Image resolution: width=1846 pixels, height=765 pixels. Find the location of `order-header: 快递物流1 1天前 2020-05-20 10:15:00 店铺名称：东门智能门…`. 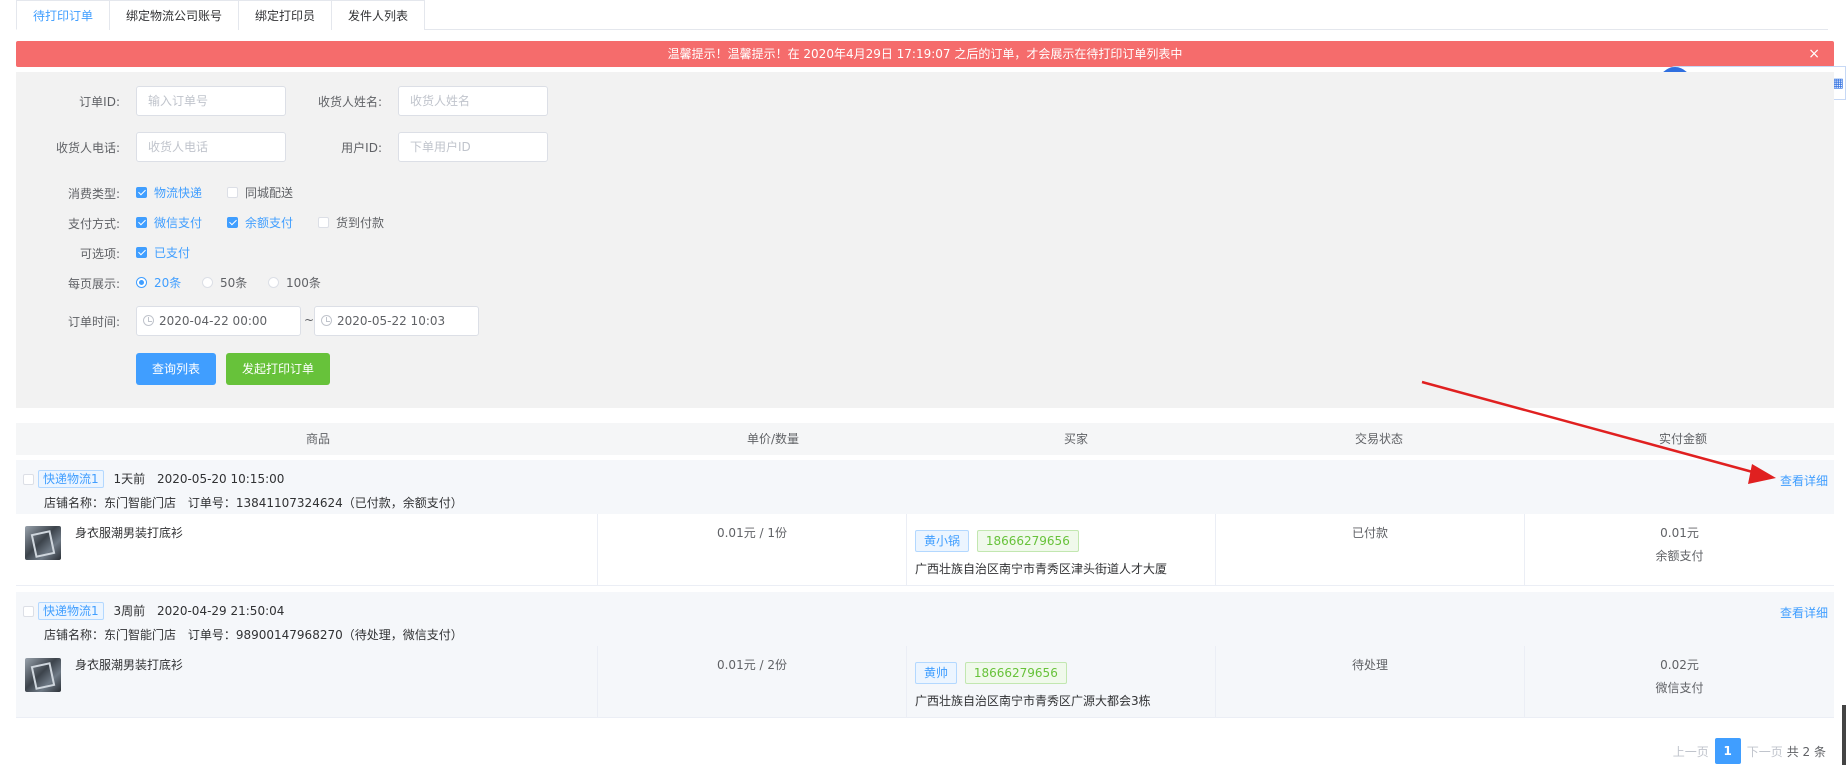

order-header: 快递物流1 1天前 2020-05-20 10:15:00 店铺名称：东门智能门… is located at coordinates (925, 489).